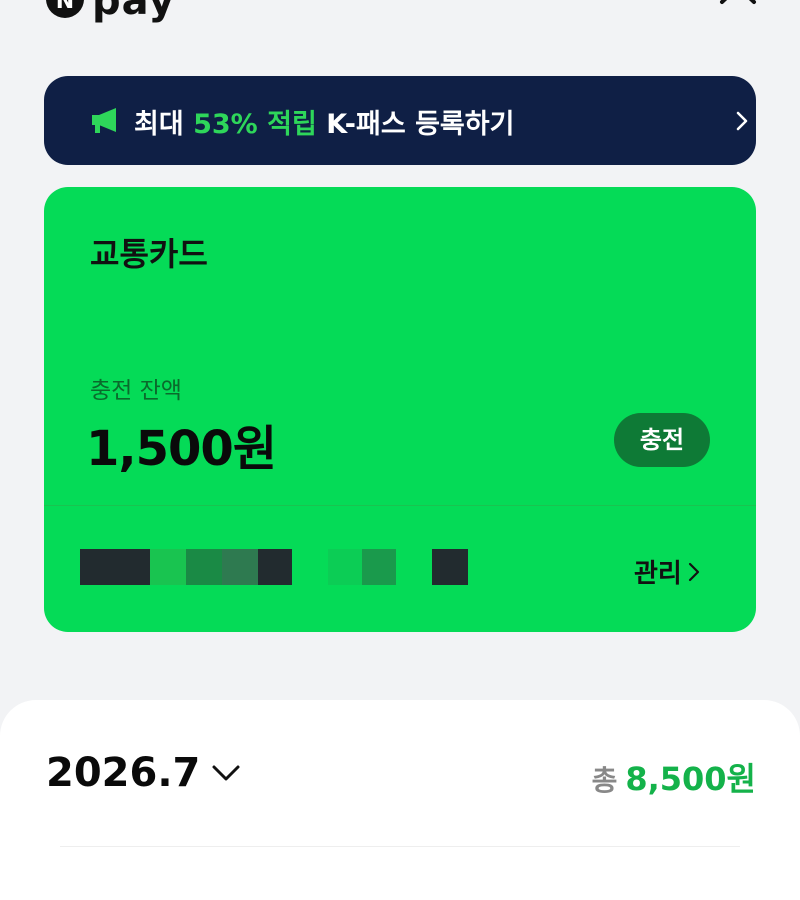  I want to click on month-selector: 2026.7, so click(144, 773).